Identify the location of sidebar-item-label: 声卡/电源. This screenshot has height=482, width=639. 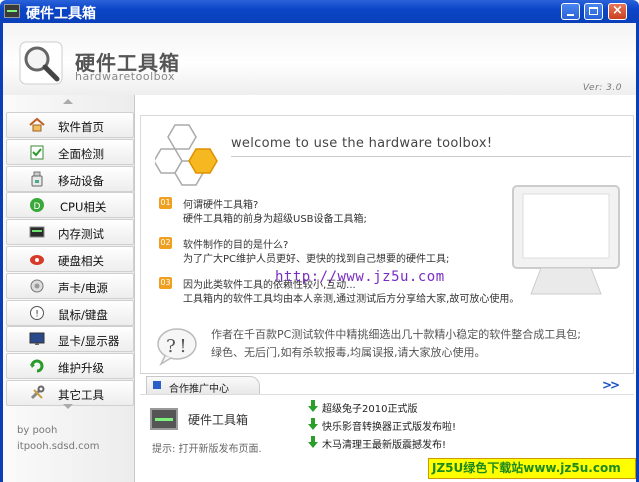
(83, 287).